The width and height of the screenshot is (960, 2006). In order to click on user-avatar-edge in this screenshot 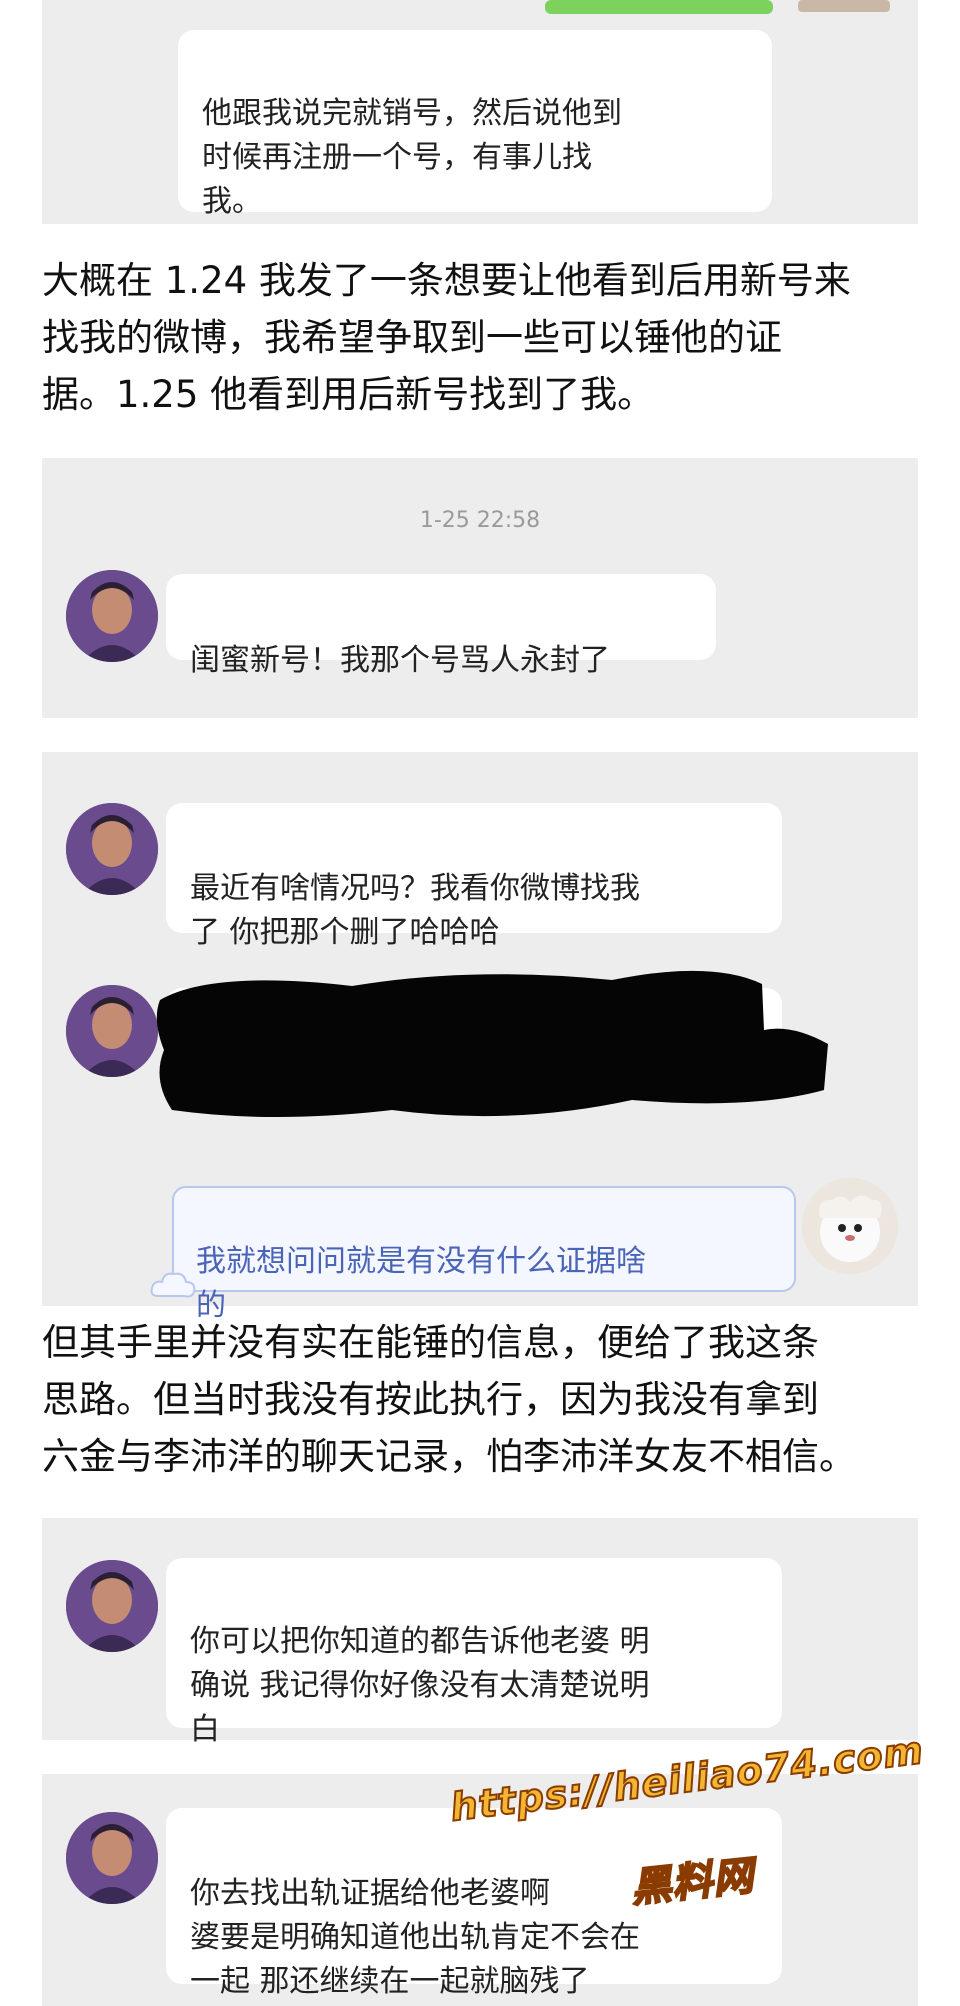, I will do `click(844, 6)`.